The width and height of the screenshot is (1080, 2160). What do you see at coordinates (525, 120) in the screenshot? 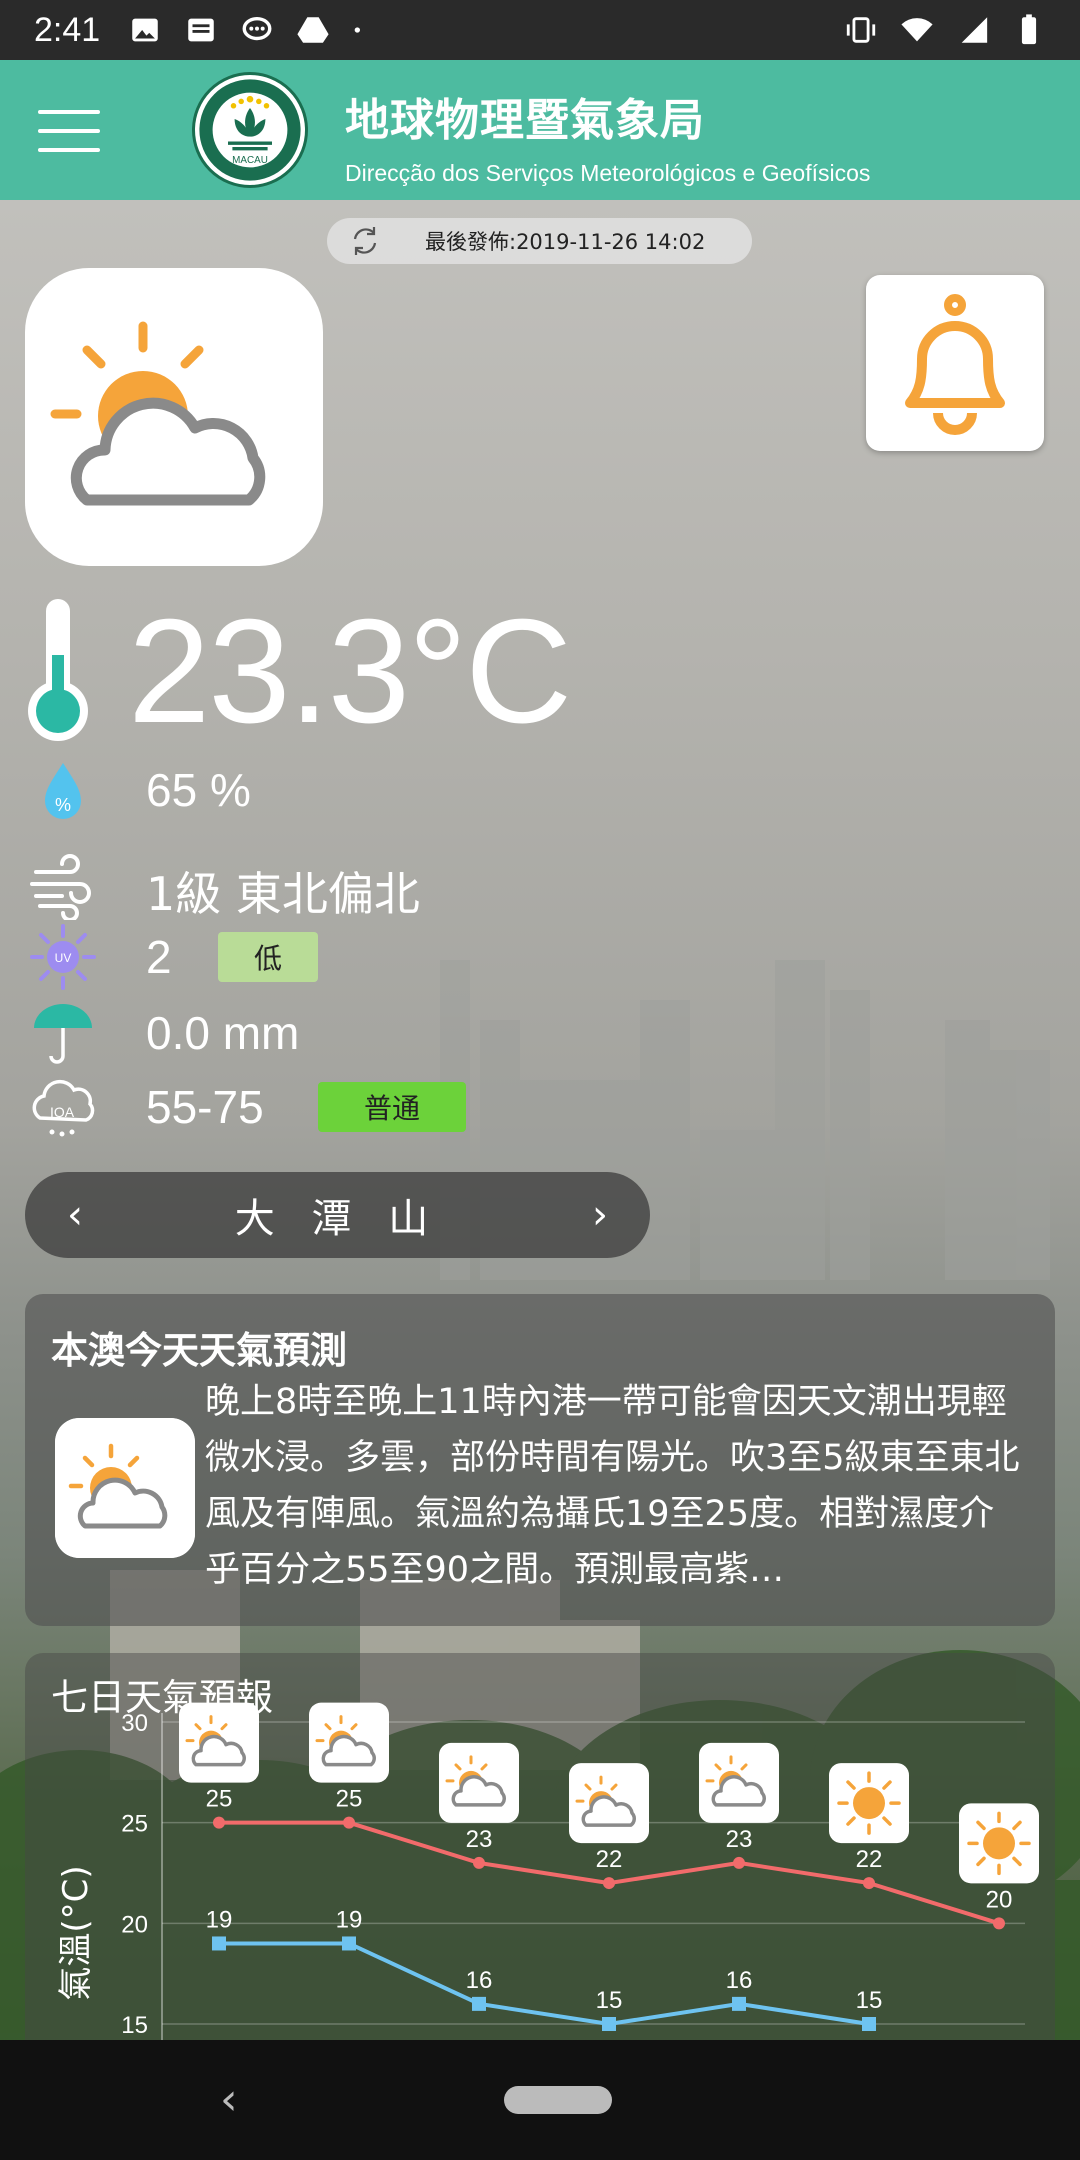
I see `header-title: 地球物理暨氣象局` at bounding box center [525, 120].